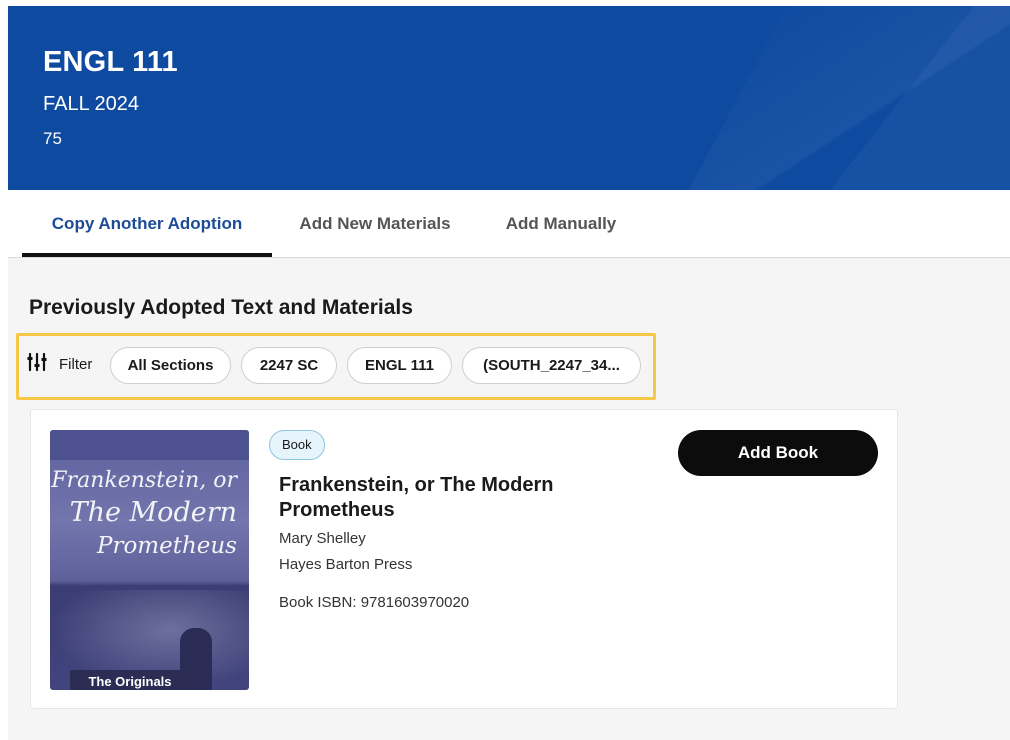 The width and height of the screenshot is (1010, 740). What do you see at coordinates (75, 364) in the screenshot?
I see `filter-label: Filter` at bounding box center [75, 364].